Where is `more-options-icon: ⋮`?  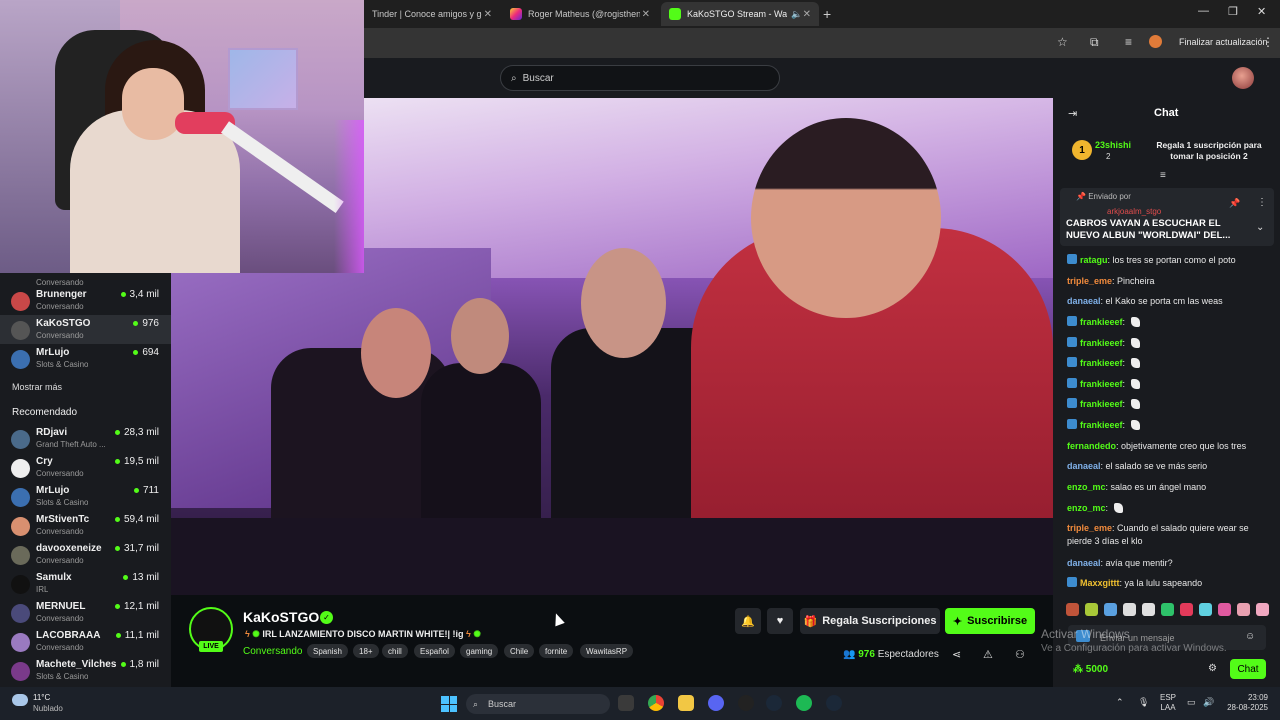
more-options-icon: ⋮ is located at coordinates (1262, 202).